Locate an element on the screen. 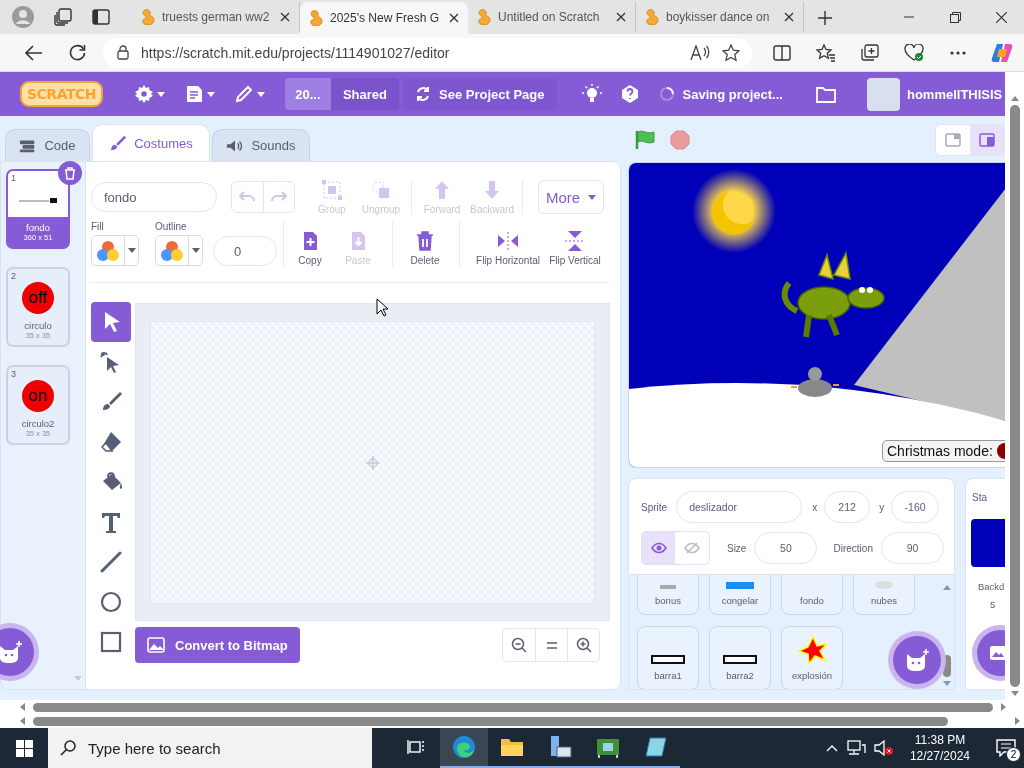 This screenshot has width=1024, height=768. costume-name: circulo2 is located at coordinates (38, 423).